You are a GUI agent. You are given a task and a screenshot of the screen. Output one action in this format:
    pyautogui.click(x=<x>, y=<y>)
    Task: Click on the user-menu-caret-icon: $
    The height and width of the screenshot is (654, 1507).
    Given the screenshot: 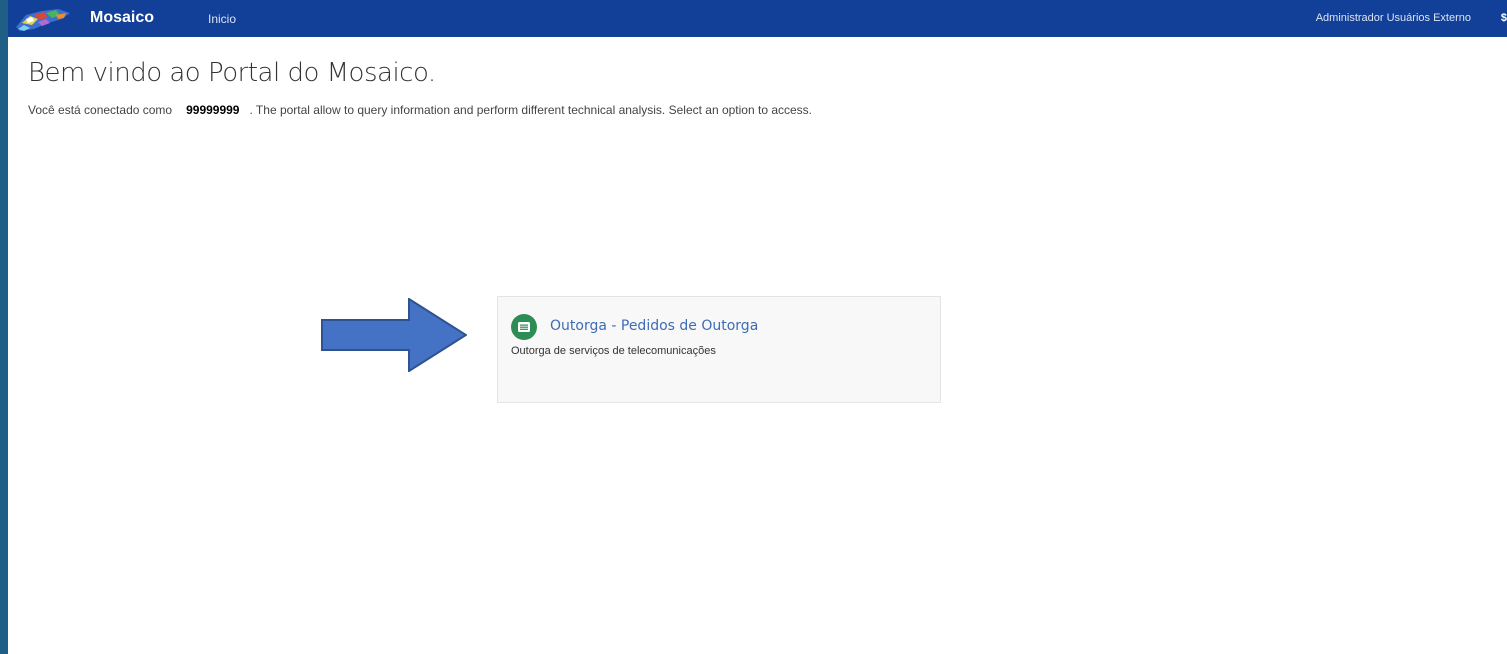 What is the action you would take?
    pyautogui.click(x=1504, y=18)
    